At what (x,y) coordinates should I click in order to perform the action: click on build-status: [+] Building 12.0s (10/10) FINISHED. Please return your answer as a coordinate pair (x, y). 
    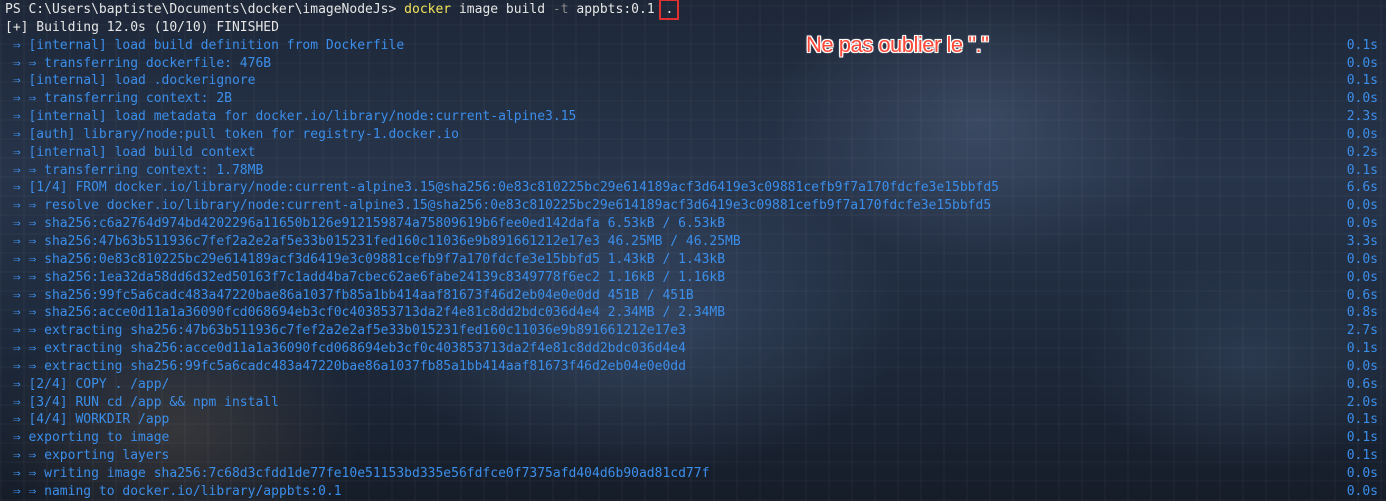
    Looking at the image, I should click on (142, 27).